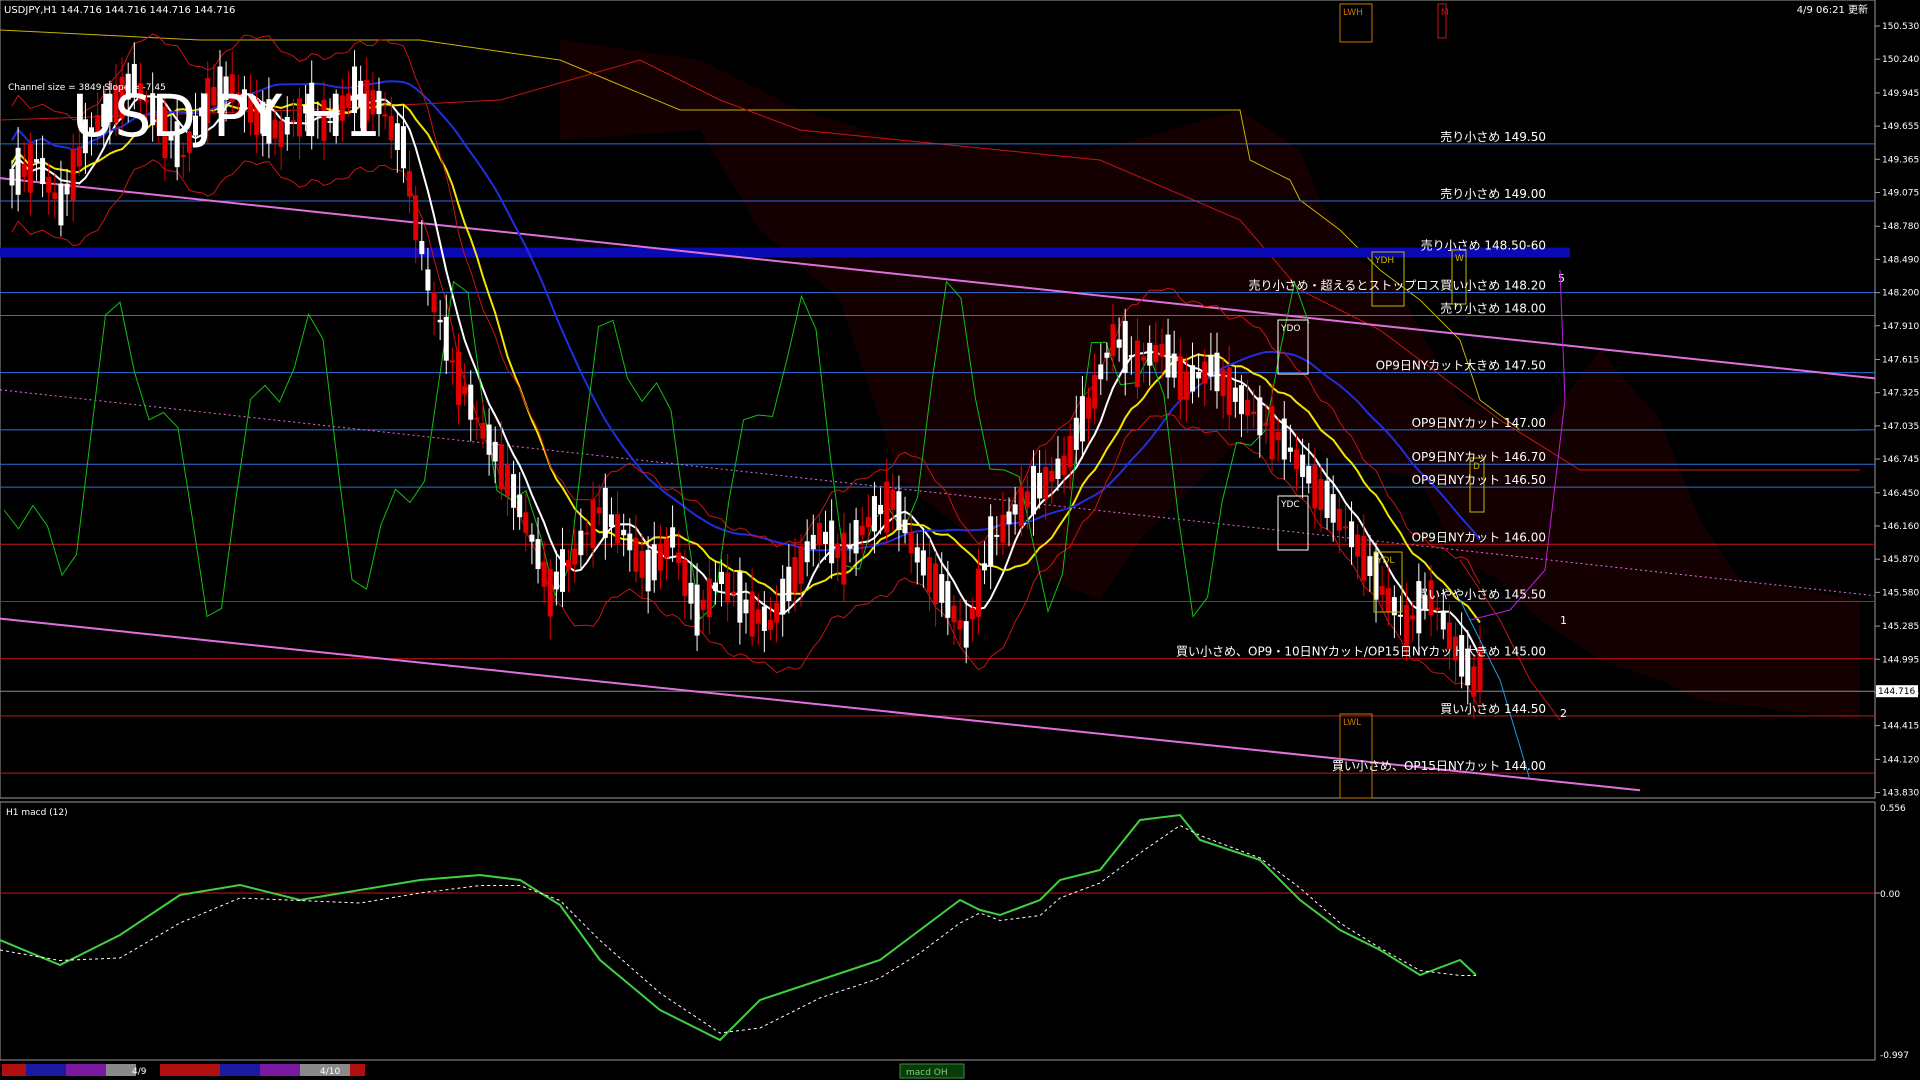 The image size is (1920, 1080). What do you see at coordinates (1459, 259) in the screenshot?
I see `w-label: W` at bounding box center [1459, 259].